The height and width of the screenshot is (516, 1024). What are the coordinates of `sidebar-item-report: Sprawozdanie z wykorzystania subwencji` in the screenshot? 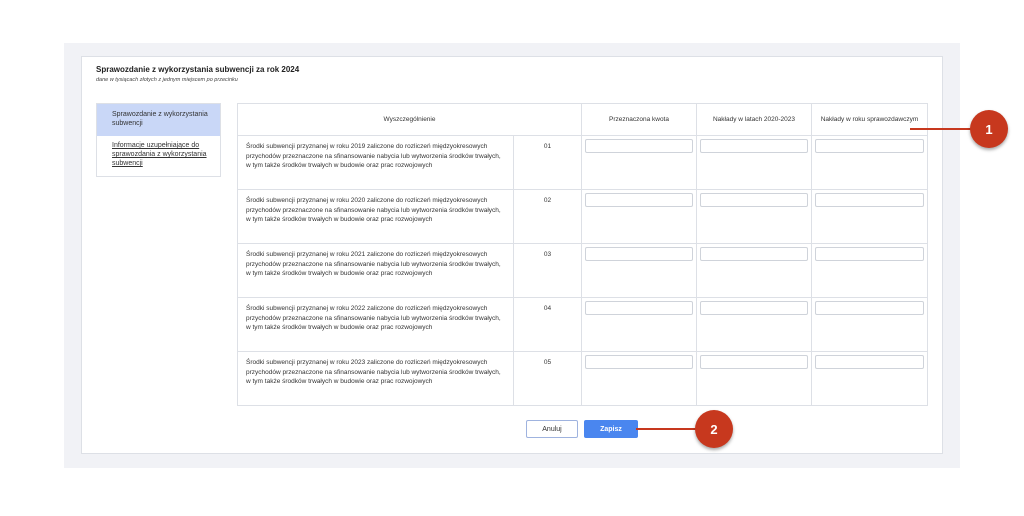 It's located at (158, 120).